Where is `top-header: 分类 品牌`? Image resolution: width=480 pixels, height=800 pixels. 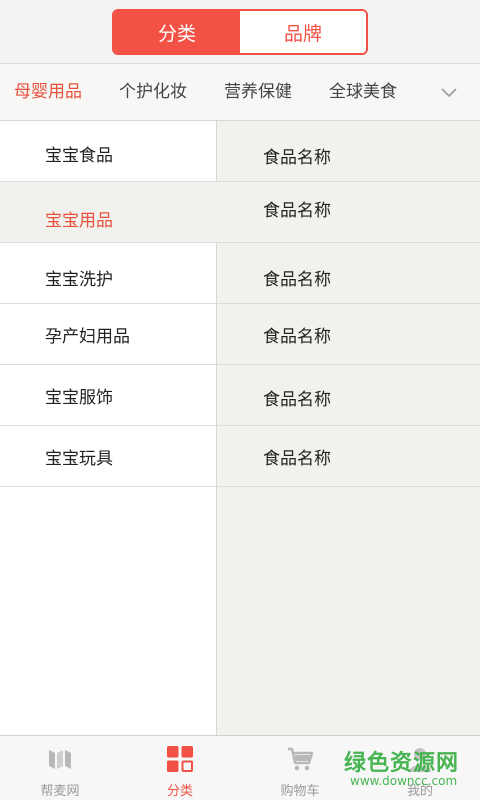
top-header: 分类 品牌 is located at coordinates (240, 32).